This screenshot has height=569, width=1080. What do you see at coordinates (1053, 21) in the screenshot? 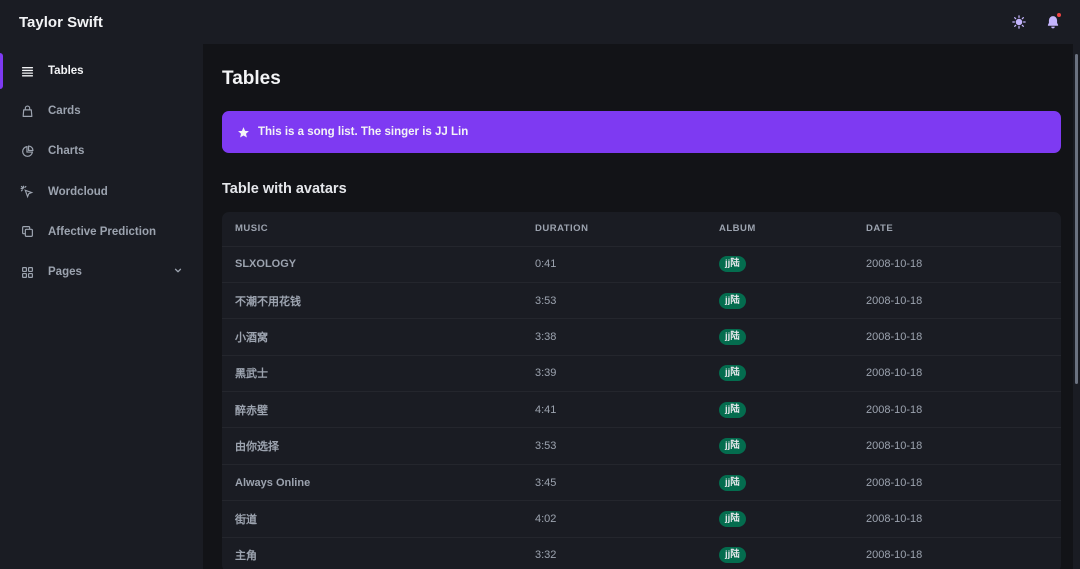
I see `bell-icon` at bounding box center [1053, 21].